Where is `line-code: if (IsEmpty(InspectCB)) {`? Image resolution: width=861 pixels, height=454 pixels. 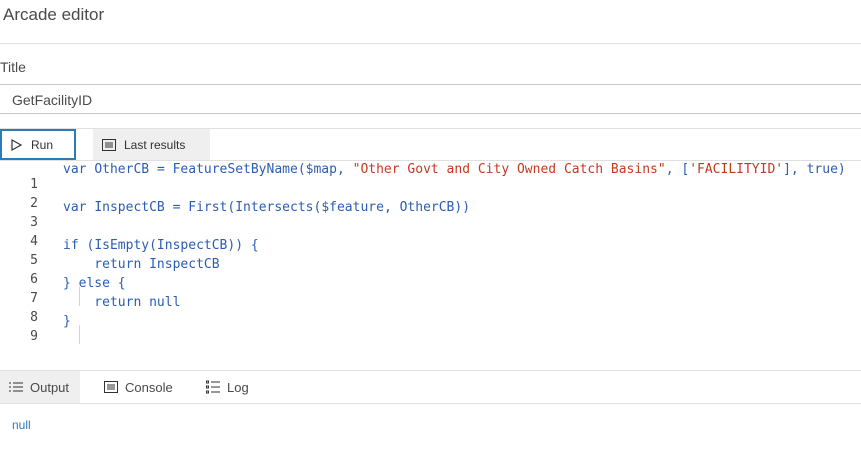
line-code: if (IsEmpty(InspectCB)) { is located at coordinates (161, 245).